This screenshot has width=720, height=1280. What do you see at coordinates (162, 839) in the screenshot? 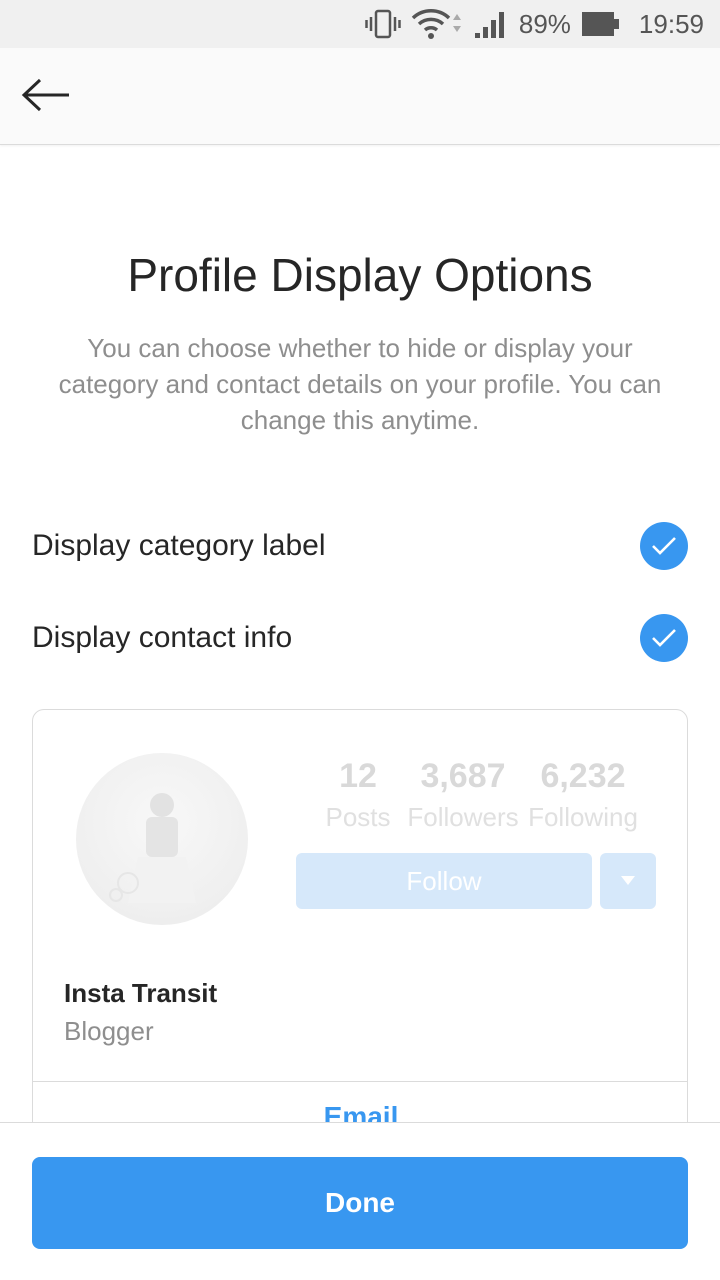
I see `avatar` at bounding box center [162, 839].